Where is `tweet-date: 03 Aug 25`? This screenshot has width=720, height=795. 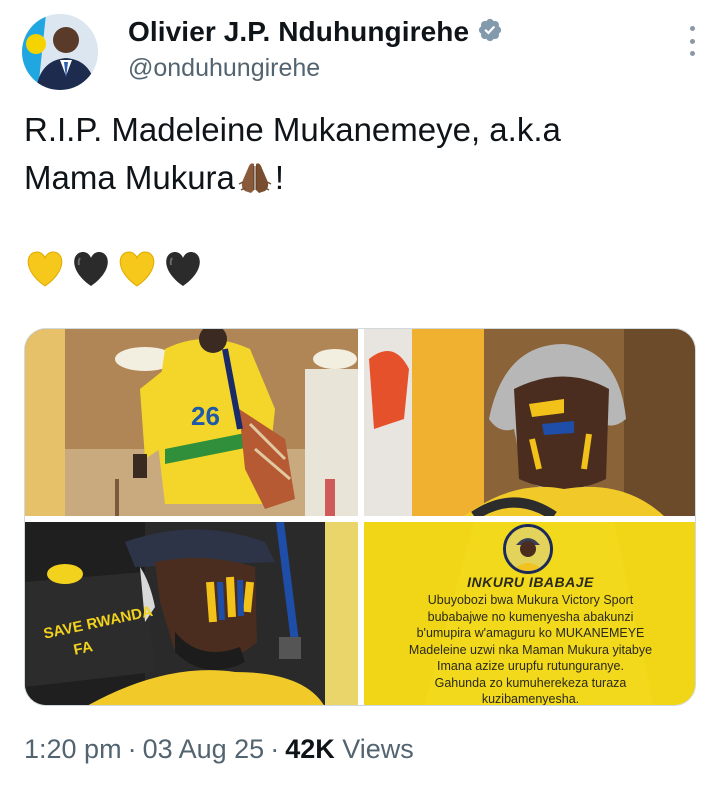
tweet-date: 03 Aug 25 is located at coordinates (204, 749).